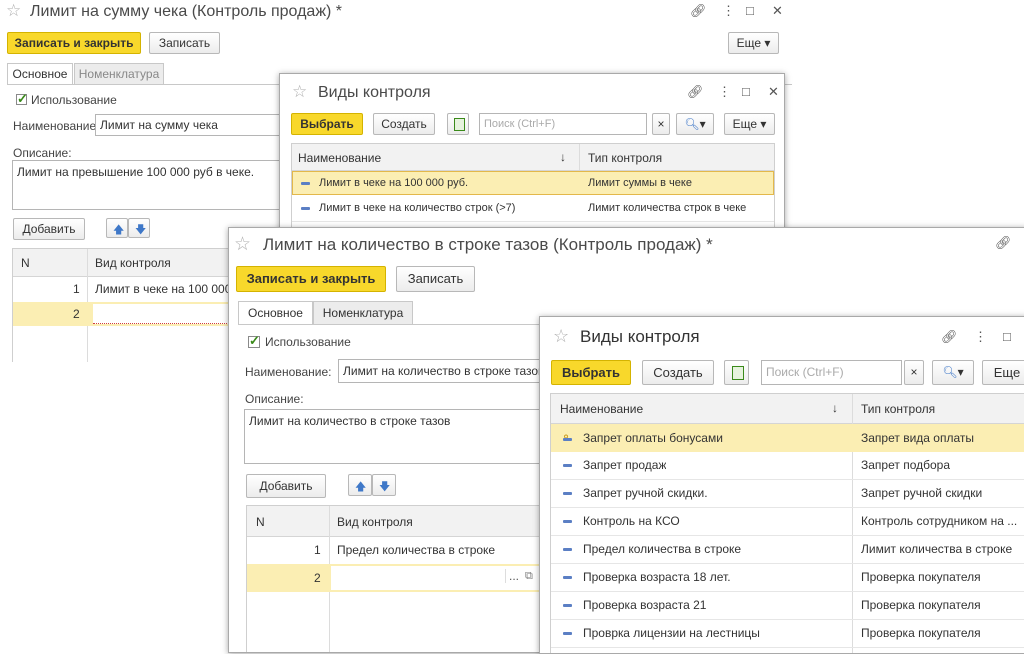  I want to click on header-name: Наименование, so click(340, 158).